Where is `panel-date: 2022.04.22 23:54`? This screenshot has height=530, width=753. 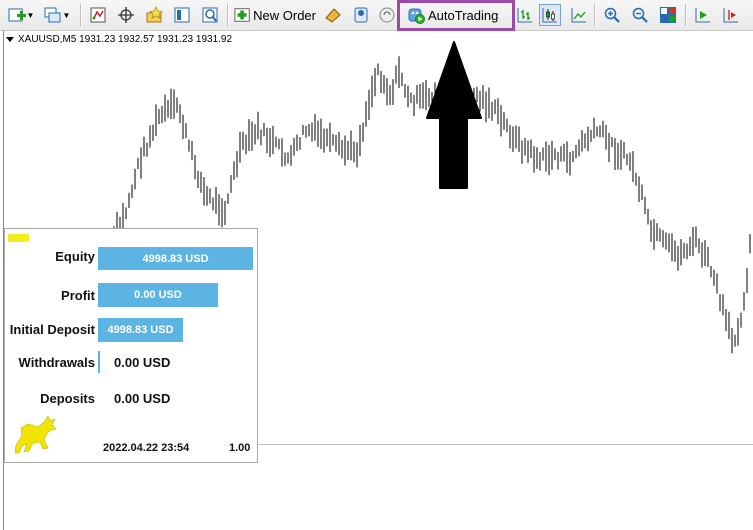
panel-date: 2022.04.22 23:54 is located at coordinates (146, 448).